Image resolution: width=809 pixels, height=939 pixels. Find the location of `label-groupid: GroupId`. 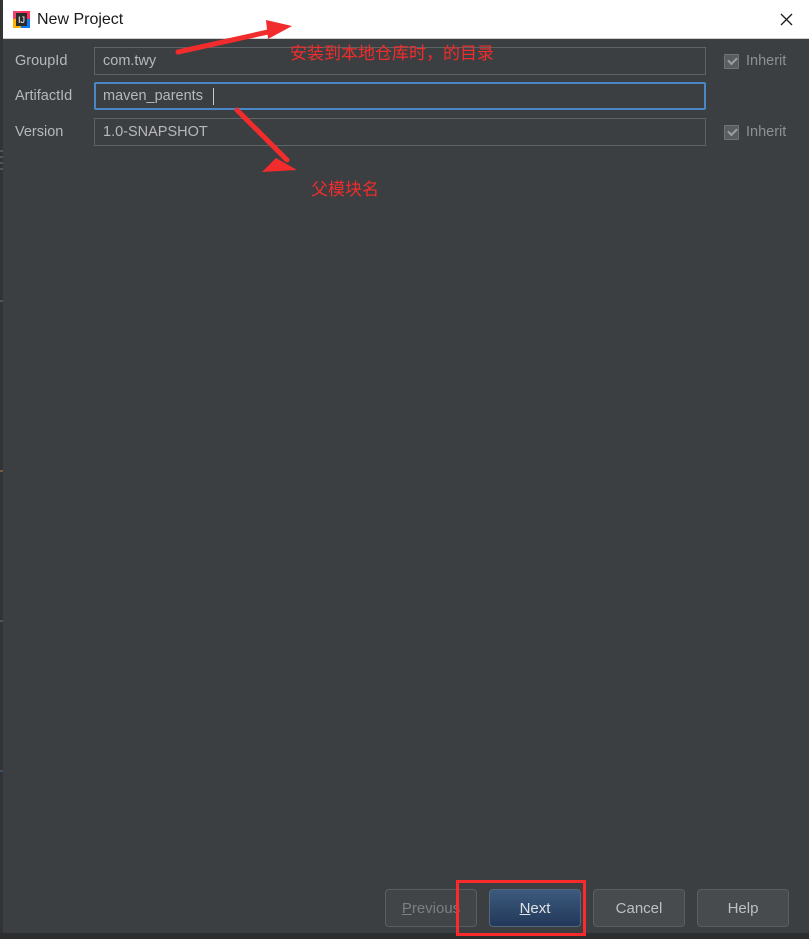

label-groupid: GroupId is located at coordinates (41, 61).